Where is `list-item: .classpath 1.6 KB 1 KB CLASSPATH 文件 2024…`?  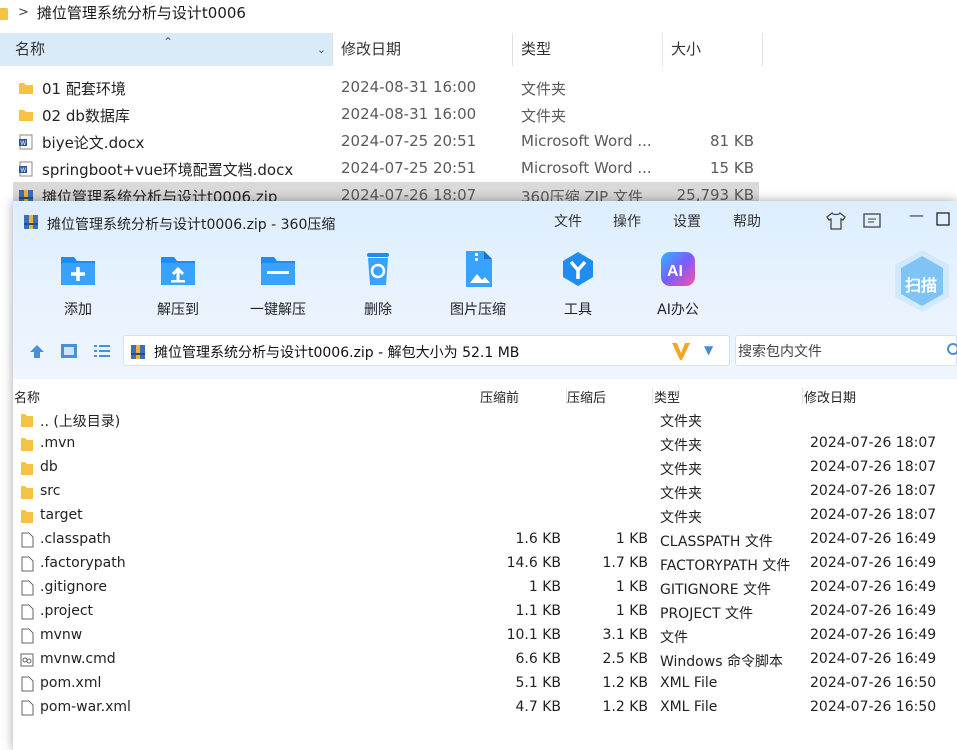 list-item: .classpath 1.6 KB 1 KB CLASSPATH 文件 2024… is located at coordinates (485, 540).